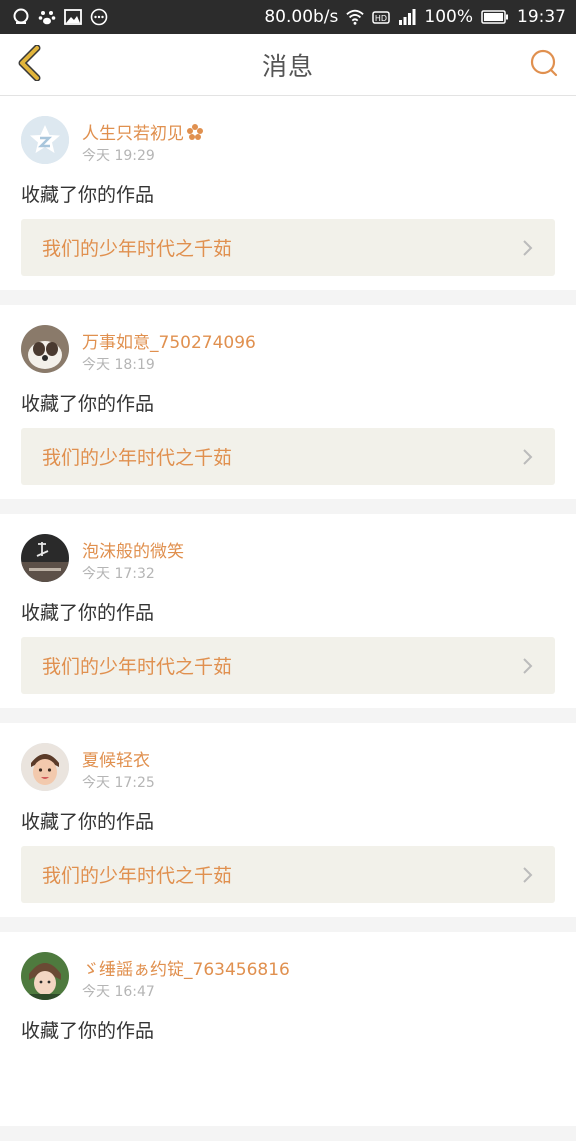 The height and width of the screenshot is (1141, 576). Describe the element at coordinates (407, 17) in the screenshot. I see `signal-icon` at that location.